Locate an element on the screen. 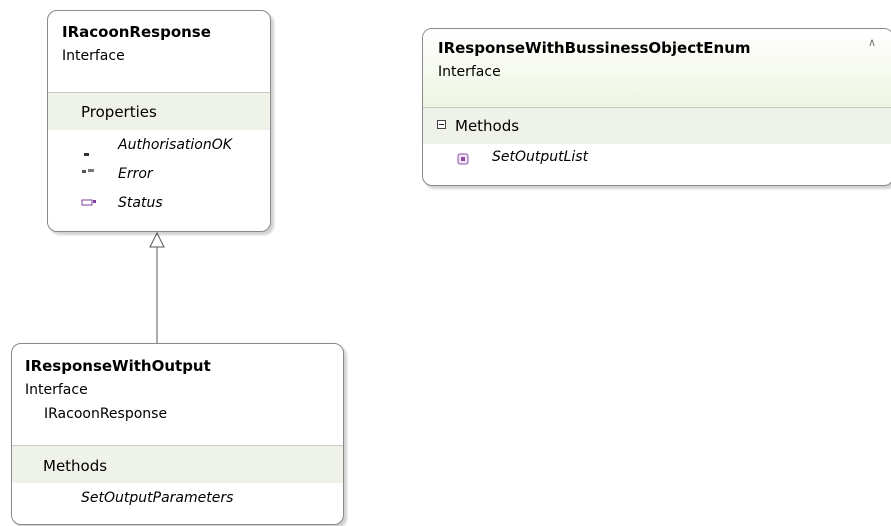 The width and height of the screenshot is (891, 526). double-chevron-icon: ∧ is located at coordinates (872, 42).